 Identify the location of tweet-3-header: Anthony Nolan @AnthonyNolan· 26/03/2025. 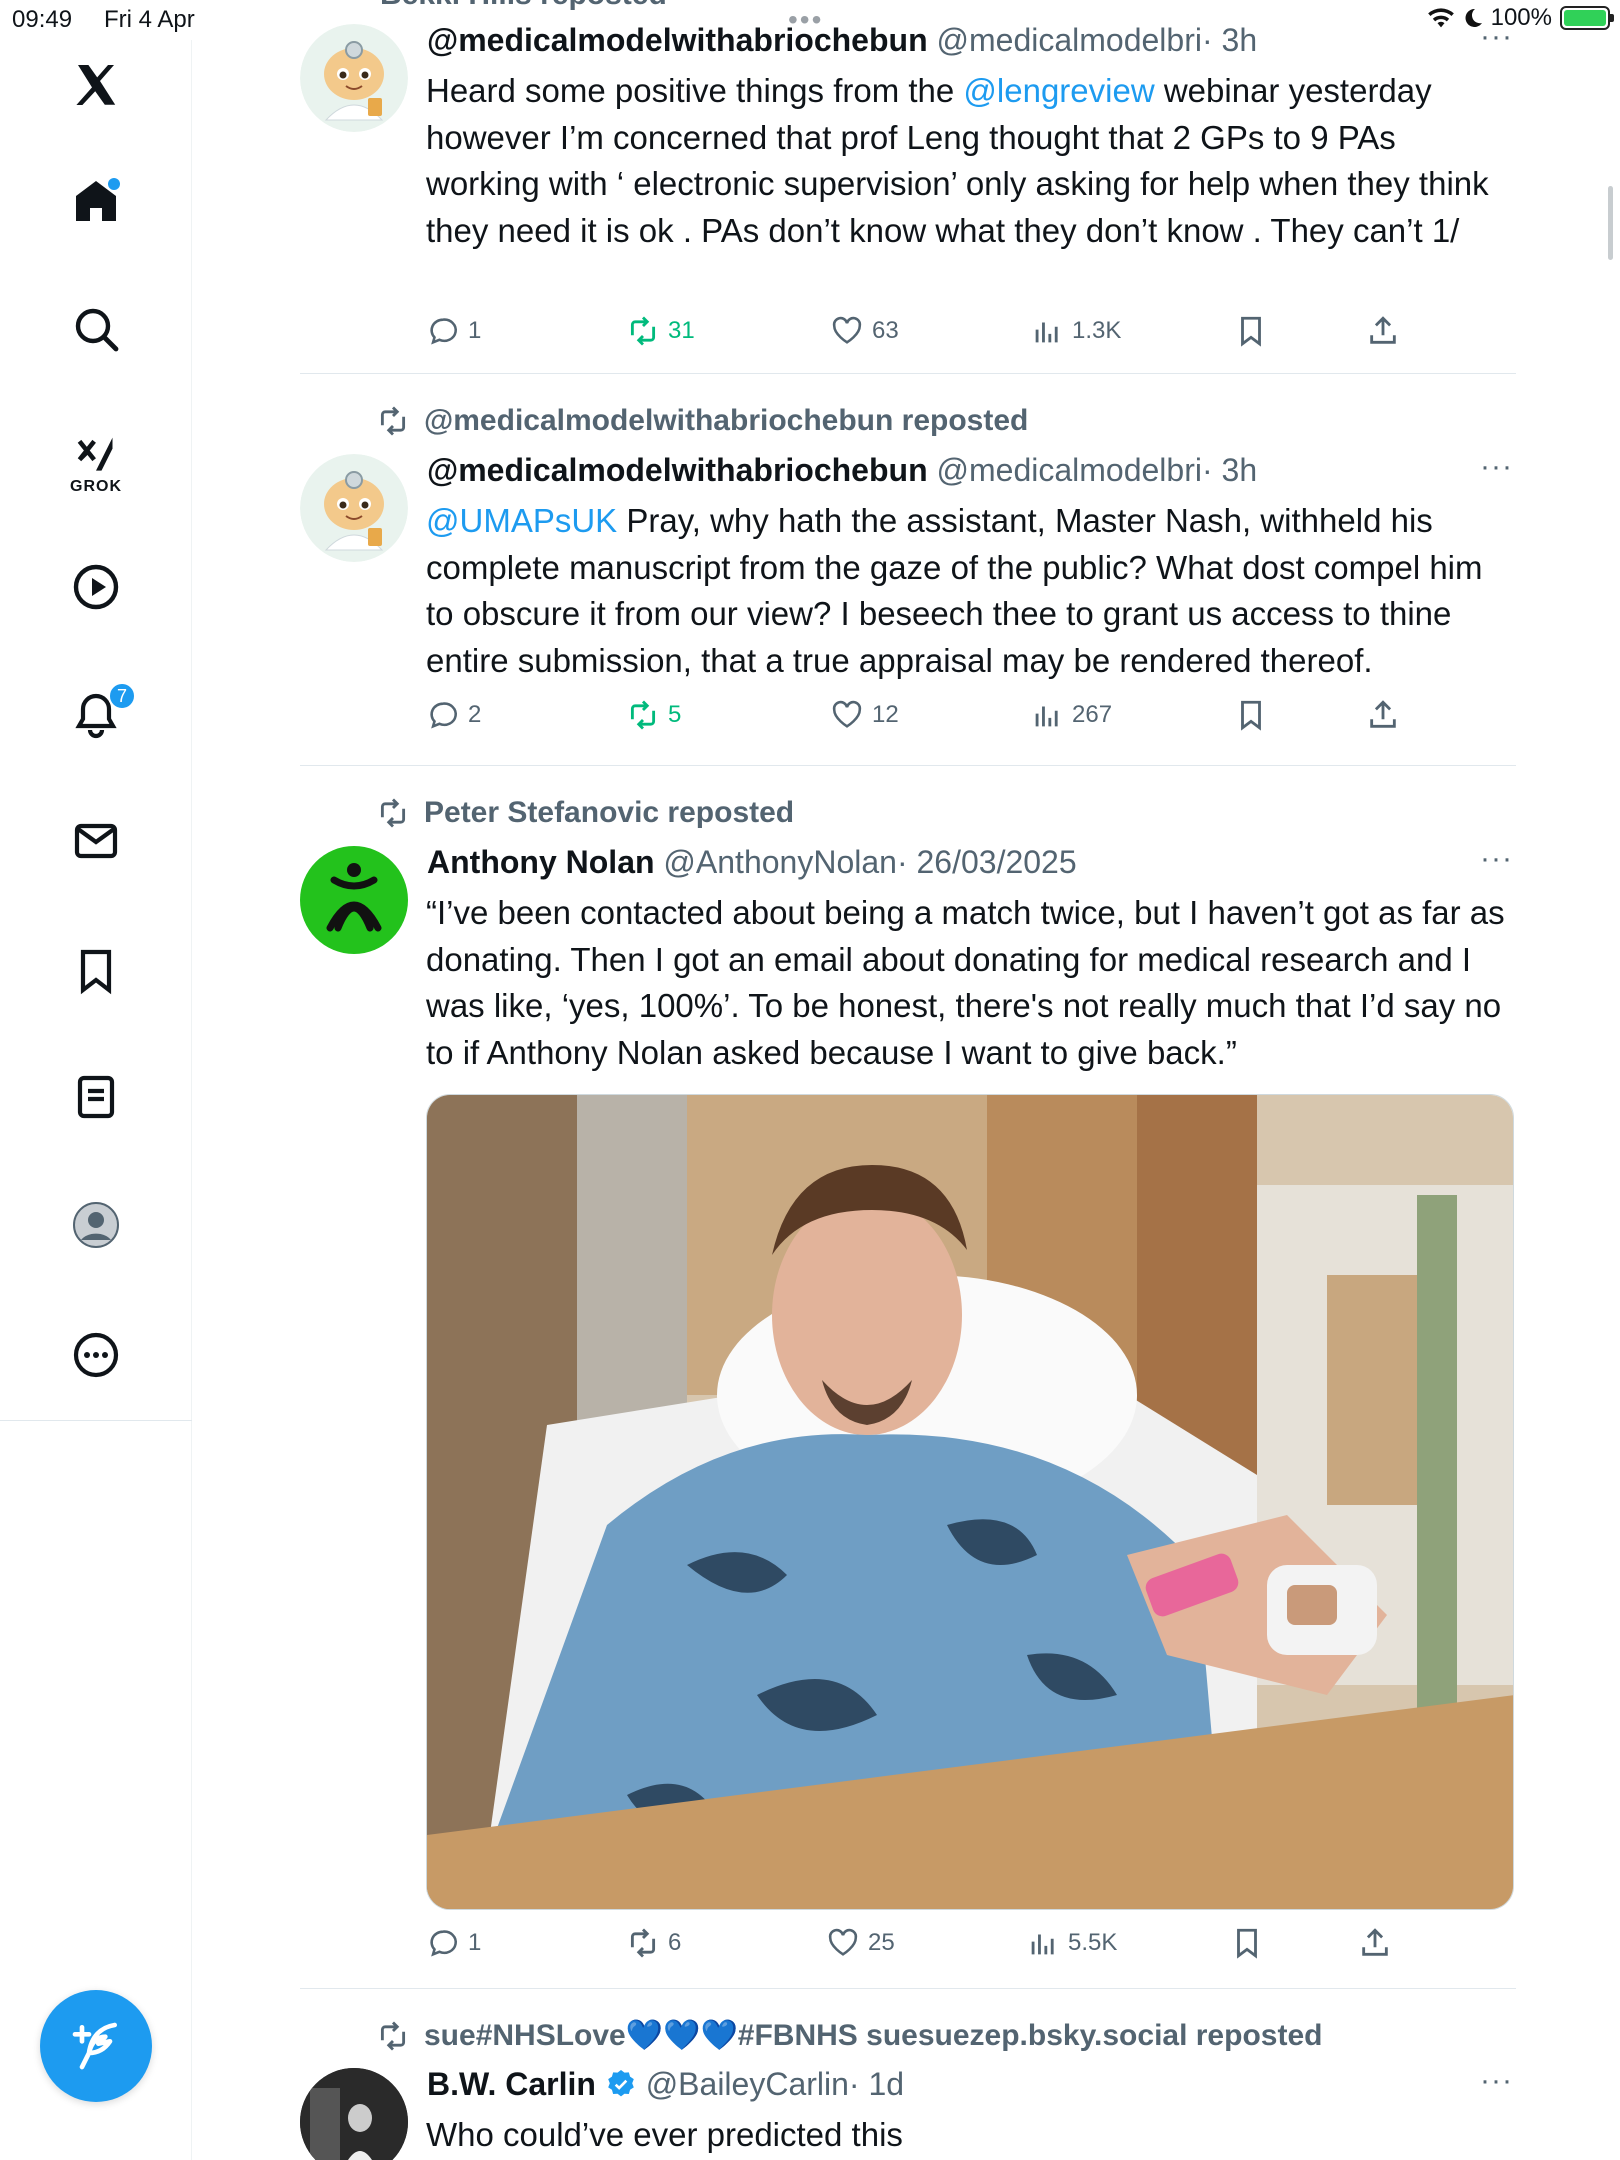
(752, 862).